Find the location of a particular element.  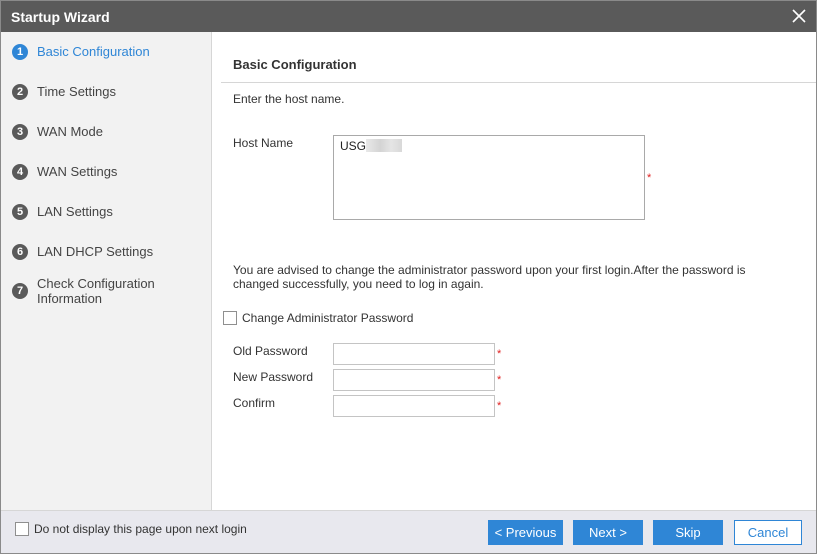

step-wan-mode: 3 WAN Mode is located at coordinates (57, 132).